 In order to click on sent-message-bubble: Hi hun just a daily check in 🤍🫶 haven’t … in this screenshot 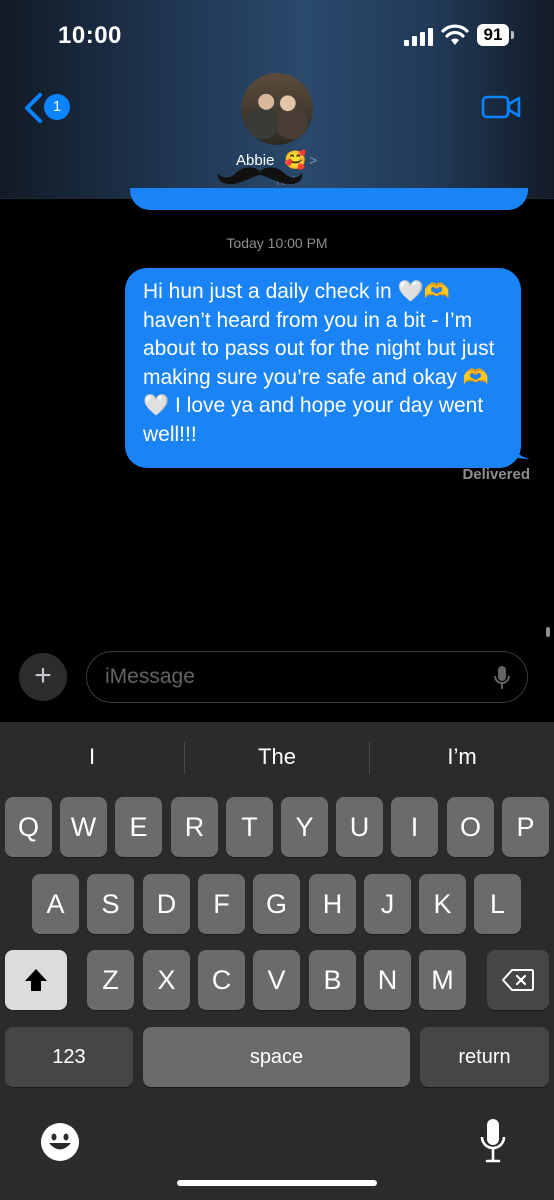, I will do `click(323, 368)`.